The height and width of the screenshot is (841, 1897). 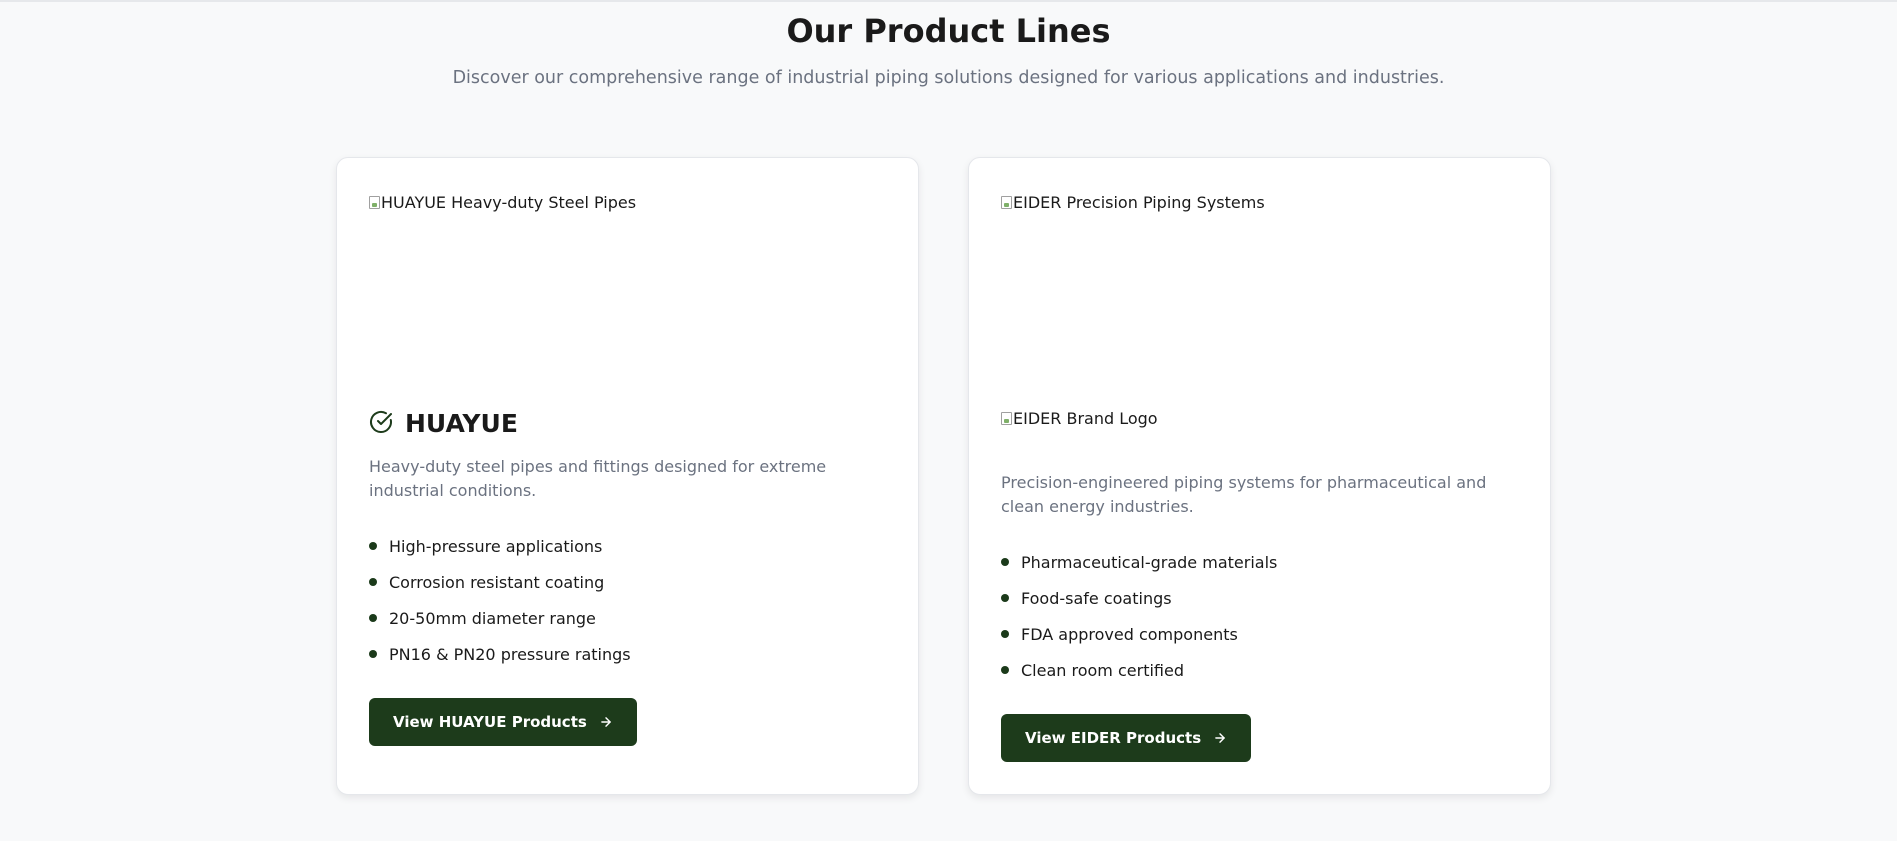 What do you see at coordinates (1139, 202) in the screenshot?
I see `product-image-alt-text: EIDER Precision Piping Systems` at bounding box center [1139, 202].